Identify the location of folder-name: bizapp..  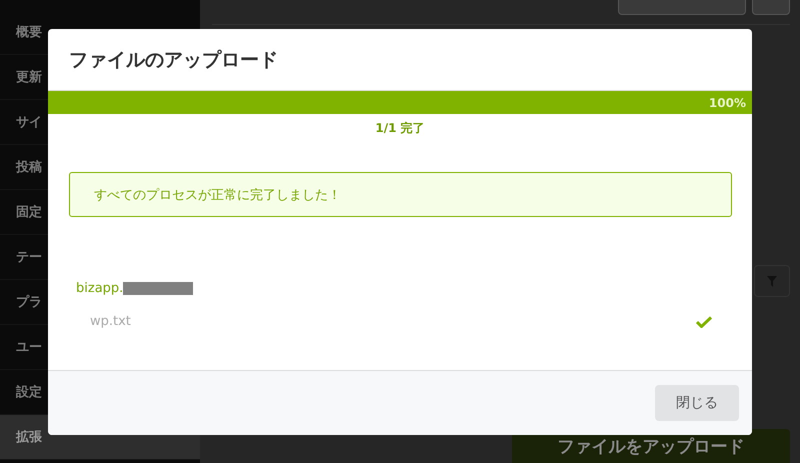
(100, 288).